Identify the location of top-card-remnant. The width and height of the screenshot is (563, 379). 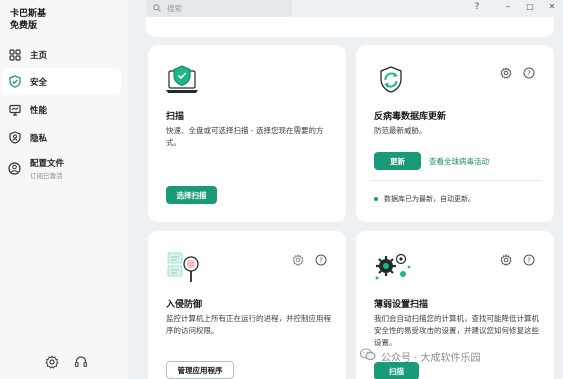
(350, 27).